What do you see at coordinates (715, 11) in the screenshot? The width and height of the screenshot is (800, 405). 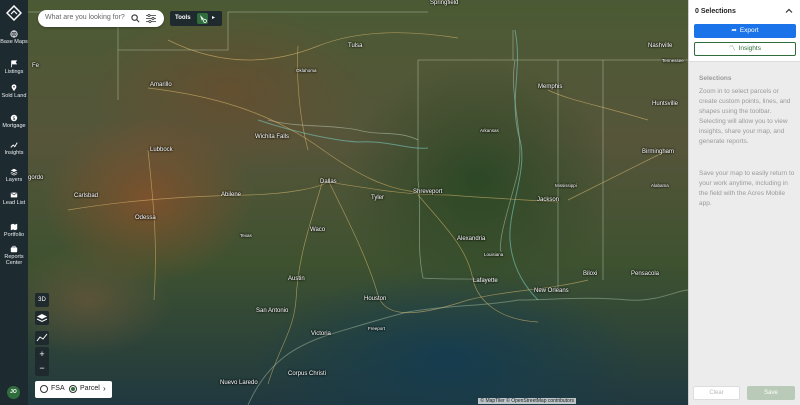 I see `selections-title: 0 Selections` at bounding box center [715, 11].